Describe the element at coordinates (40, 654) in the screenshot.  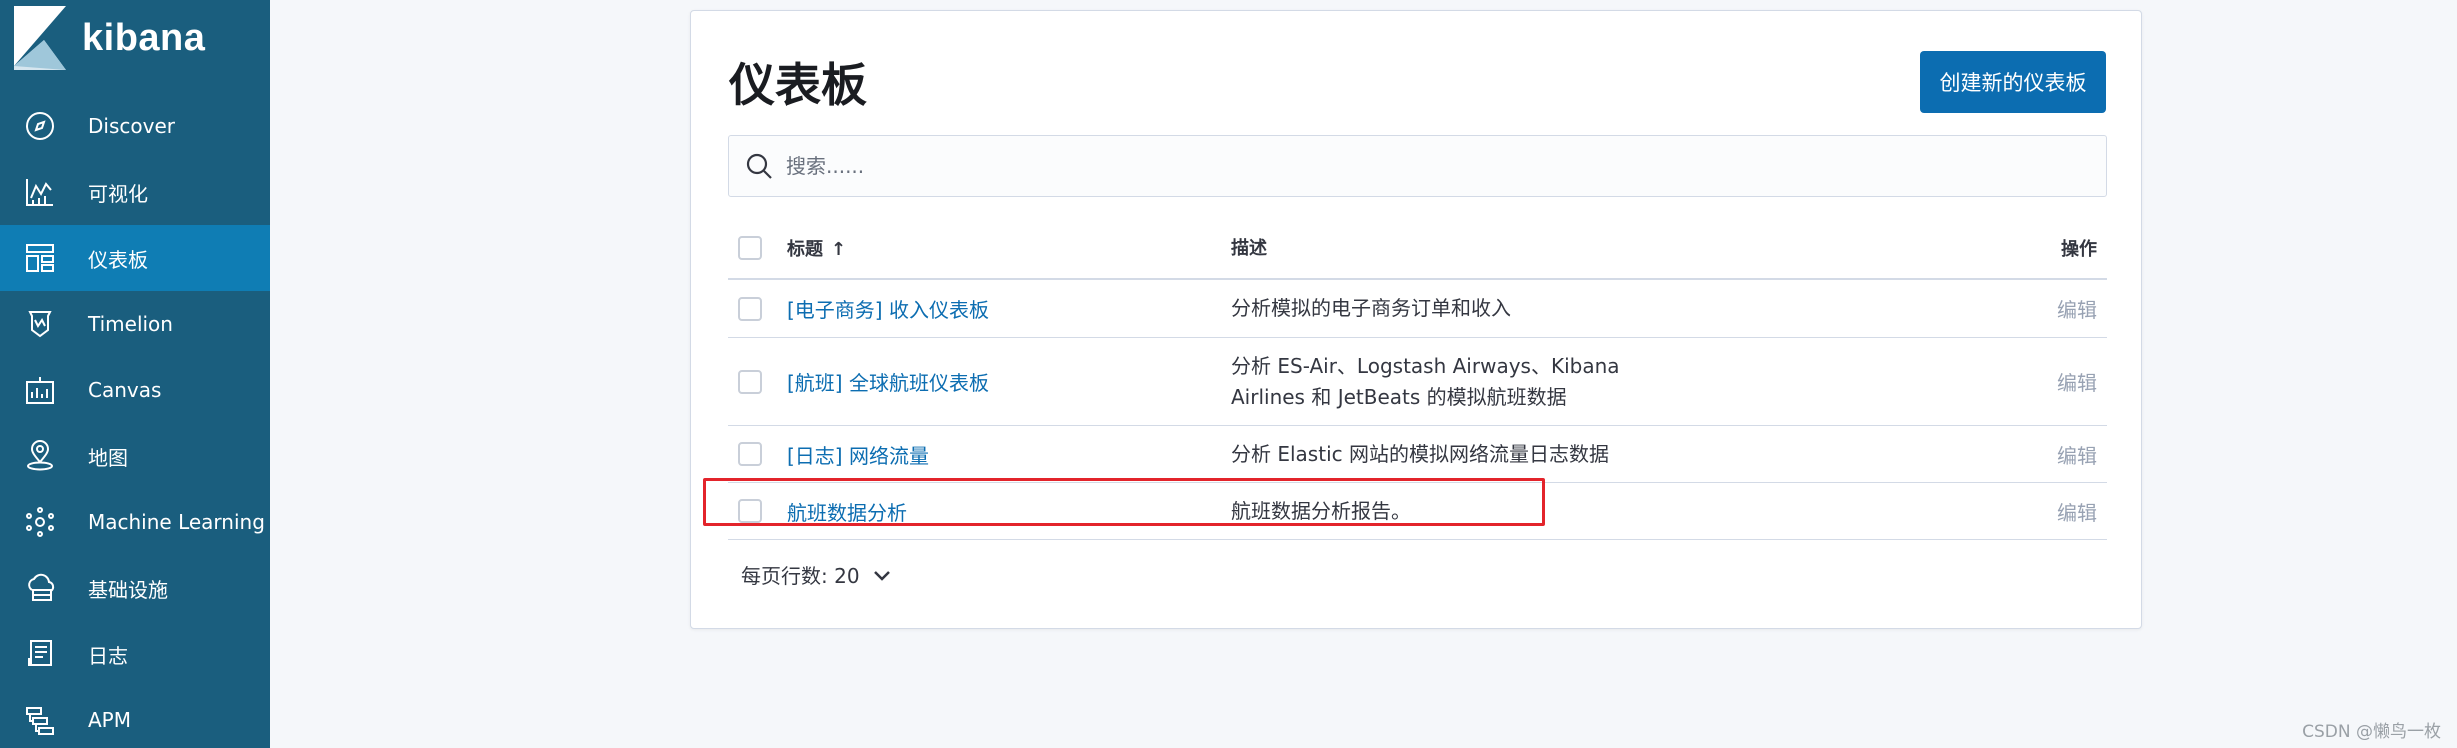
I see `logs-icon` at that location.